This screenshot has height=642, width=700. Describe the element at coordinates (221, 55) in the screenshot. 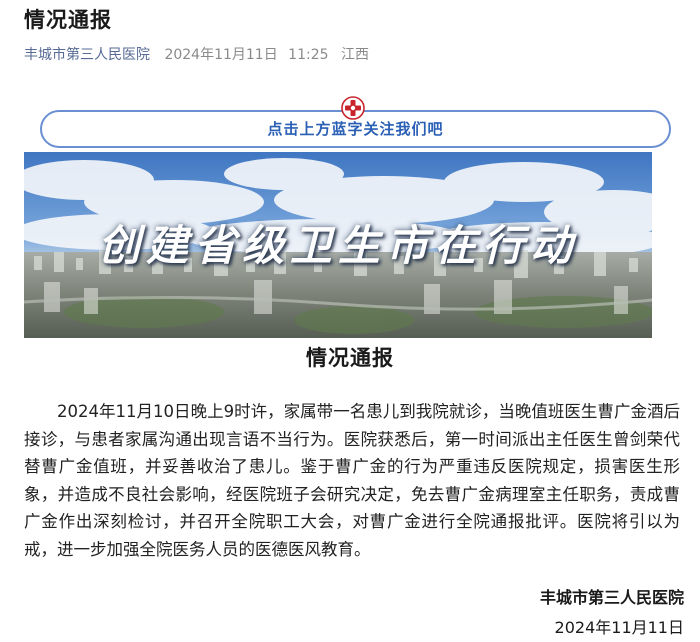

I see `publish-date: 2024年11月11日` at that location.